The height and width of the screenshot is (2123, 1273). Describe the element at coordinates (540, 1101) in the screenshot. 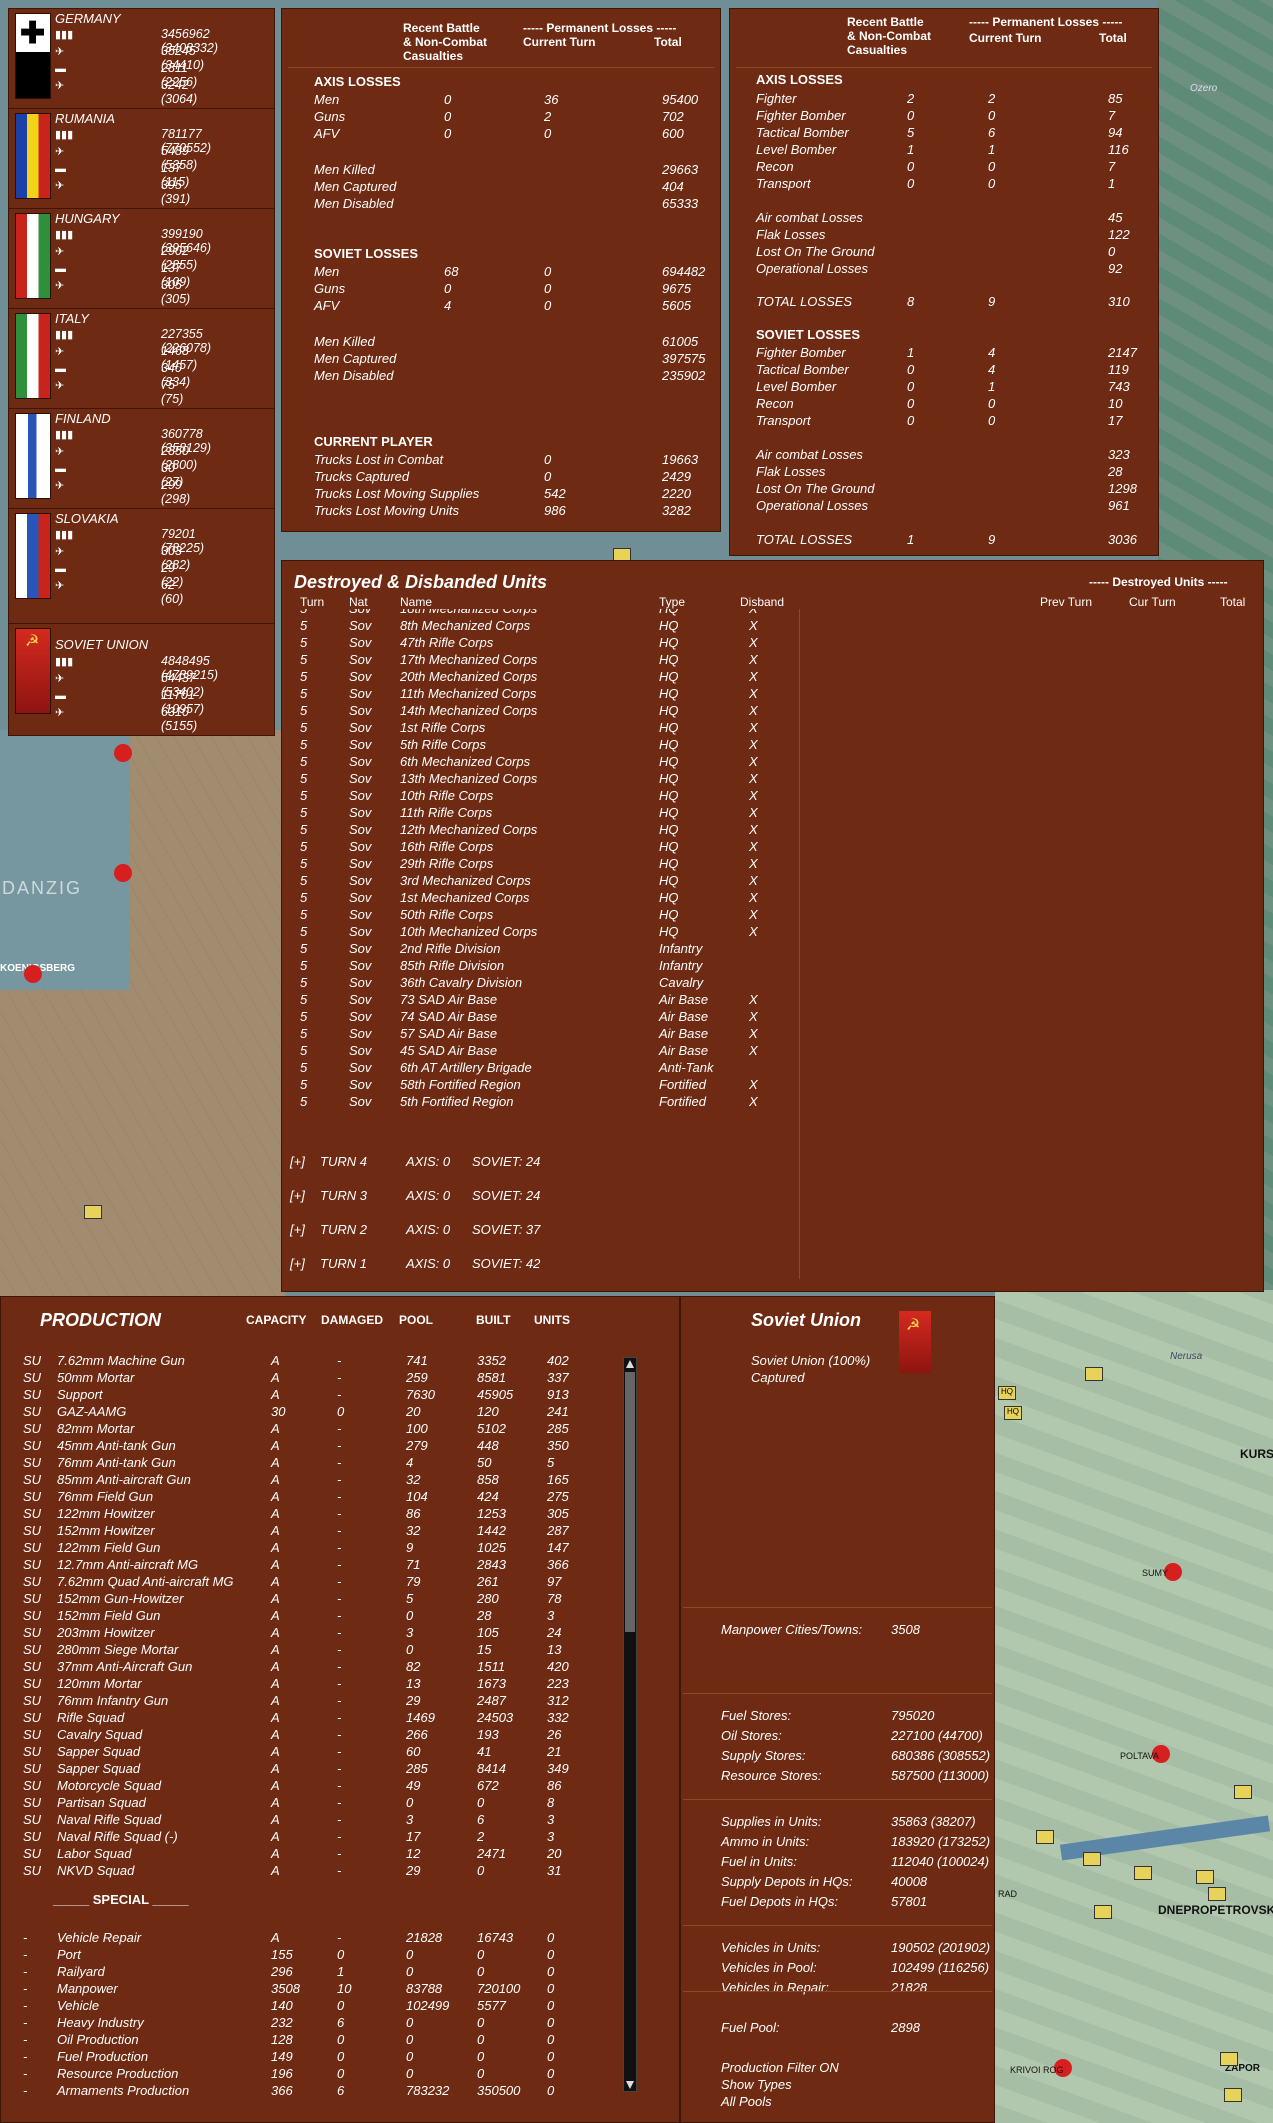

I see `table-row: 5 Sov 5th Fortified Region Fortified X` at that location.